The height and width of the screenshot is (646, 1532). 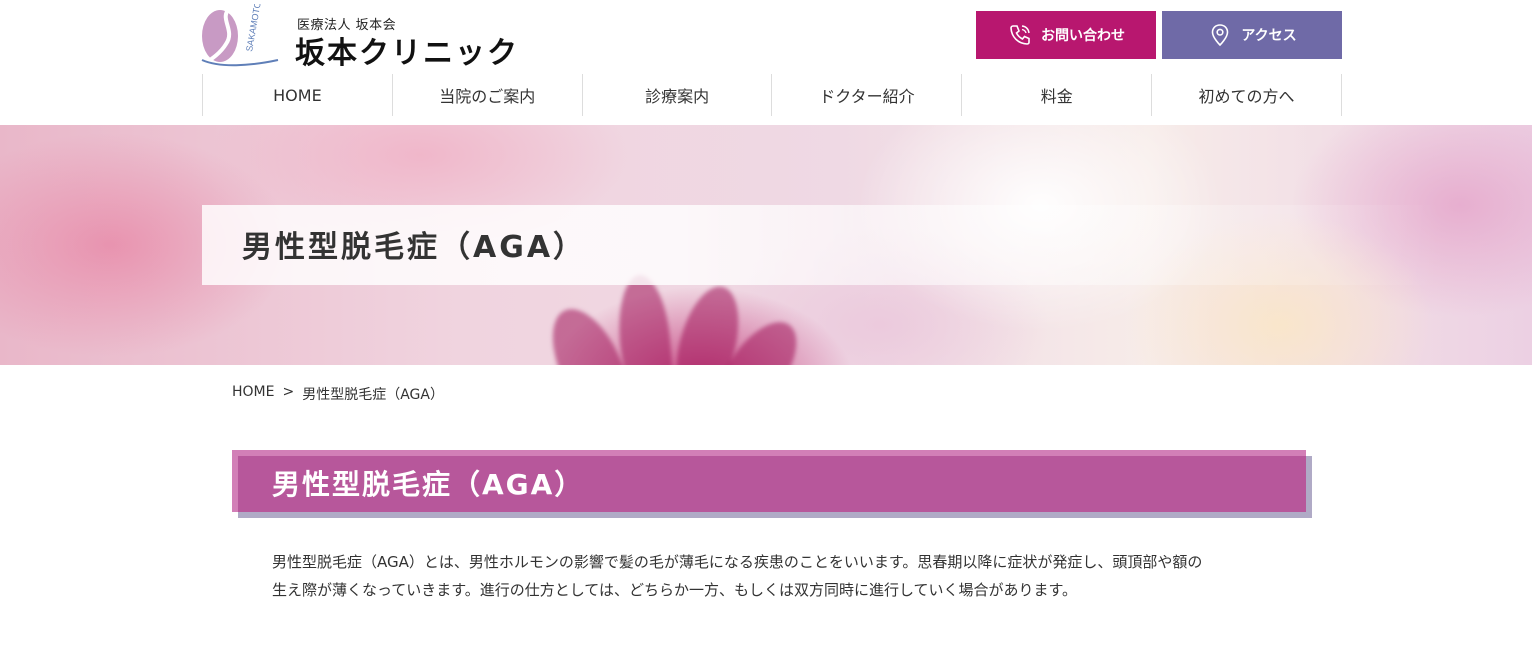 What do you see at coordinates (428, 484) in the screenshot?
I see `section-title: 男性型脱毛症（AGA）` at bounding box center [428, 484].